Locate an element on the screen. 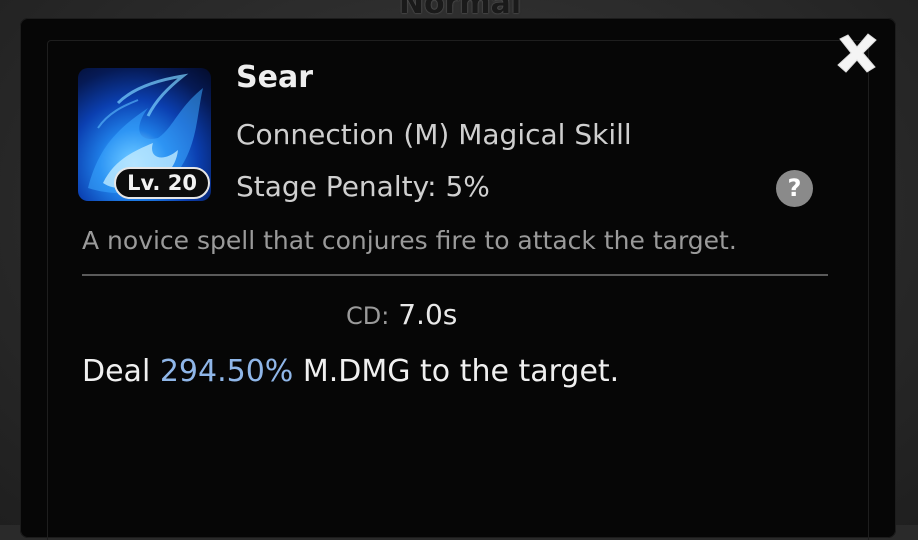 The image size is (918, 540). effect-prefix: Deal is located at coordinates (116, 371).